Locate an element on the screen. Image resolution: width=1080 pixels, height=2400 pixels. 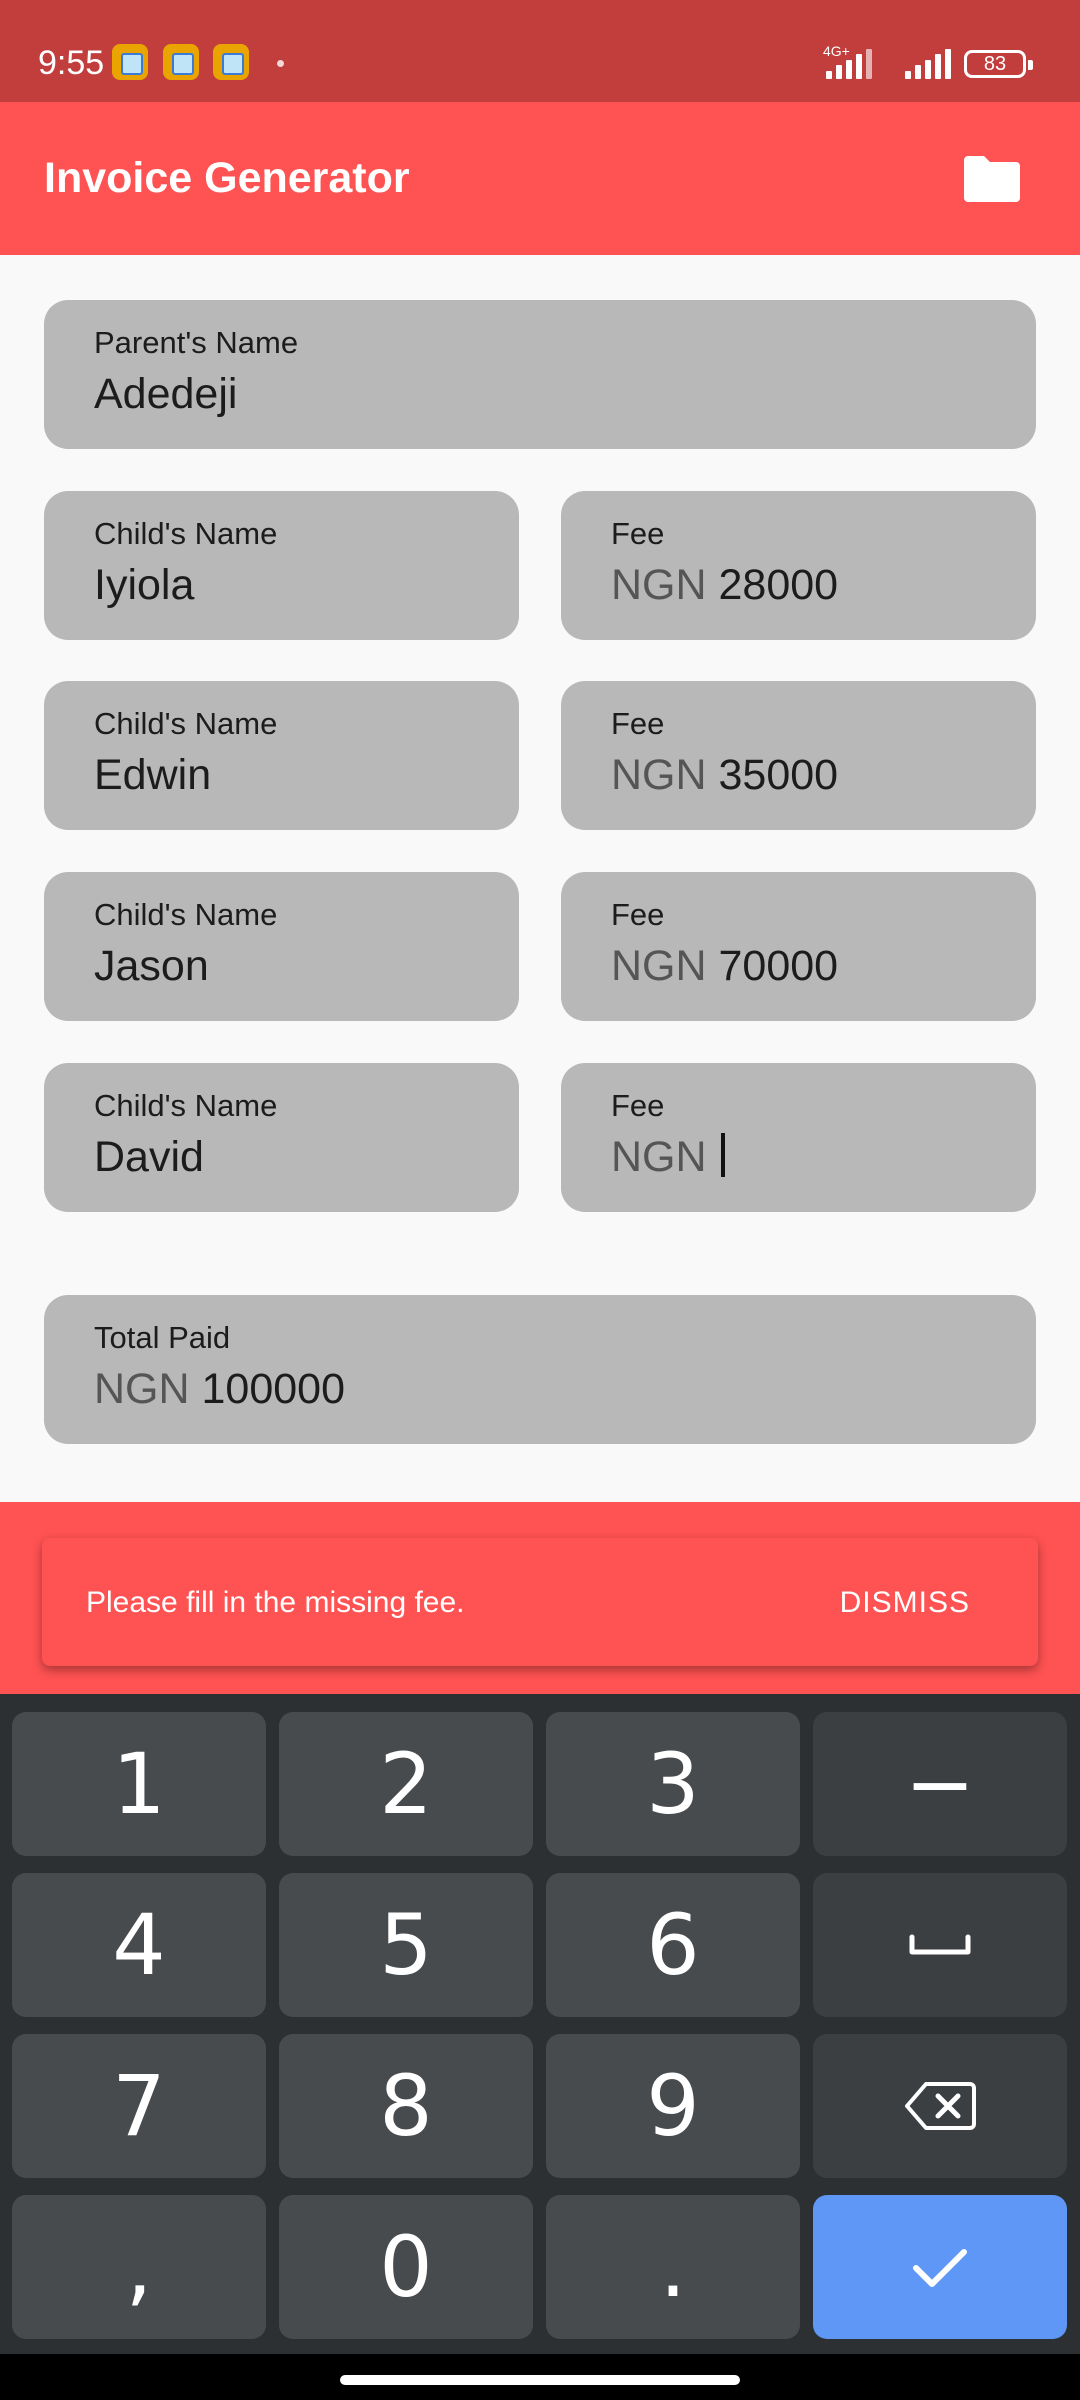
field-value: NGN 100000 is located at coordinates (219, 1389).